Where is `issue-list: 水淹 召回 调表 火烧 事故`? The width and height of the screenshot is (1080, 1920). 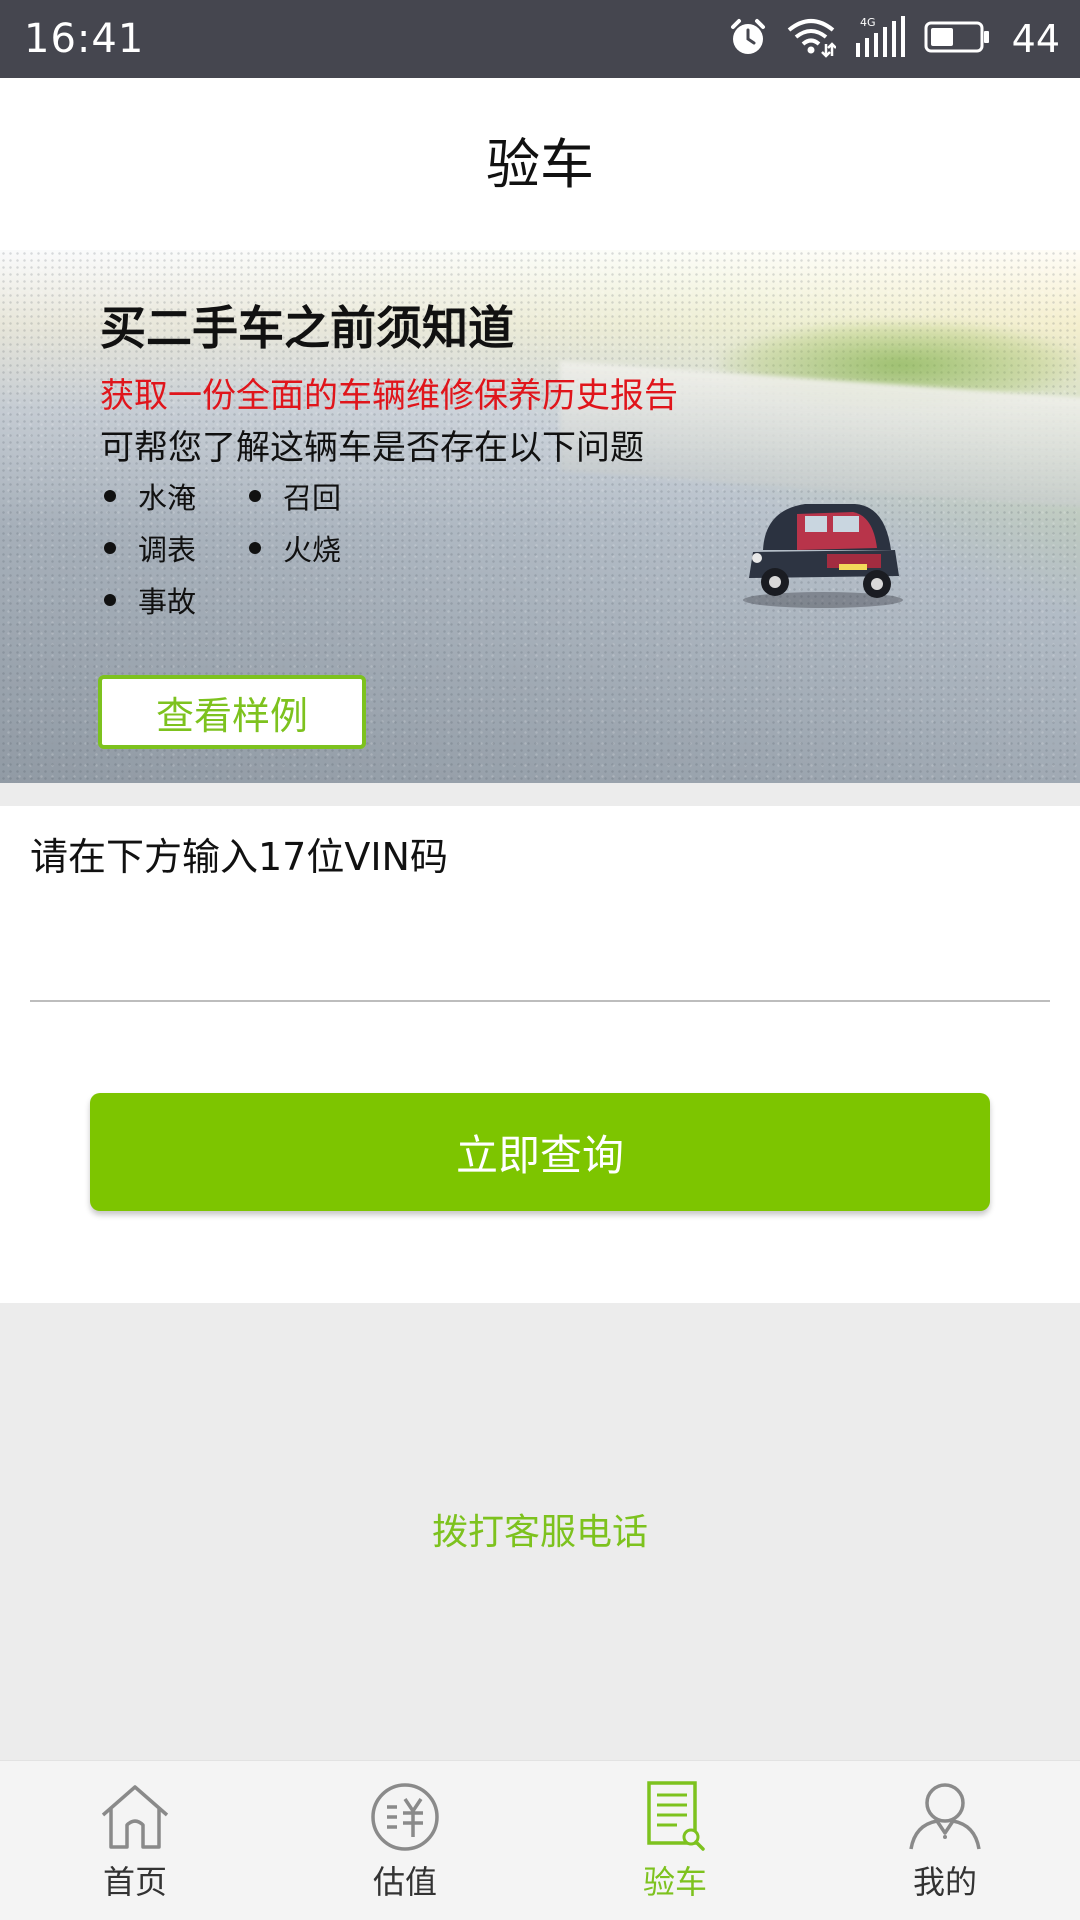 issue-list: 水淹 召回 调表 火烧 事故 is located at coordinates (250, 548).